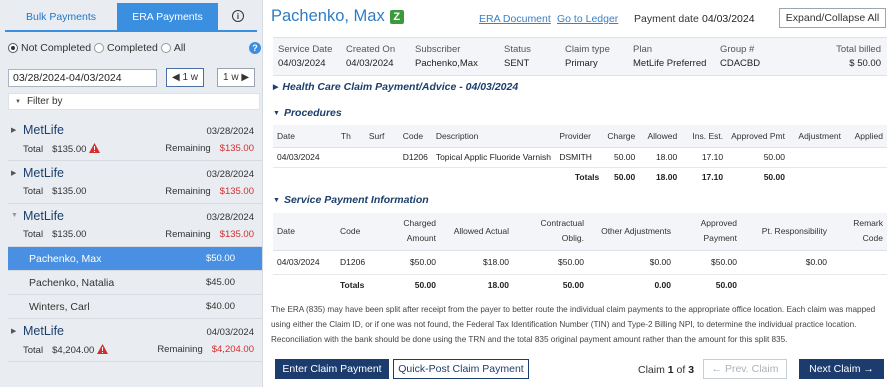 This screenshot has width=890, height=387. What do you see at coordinates (816, 157) in the screenshot?
I see `cell-adjustment` at bounding box center [816, 157].